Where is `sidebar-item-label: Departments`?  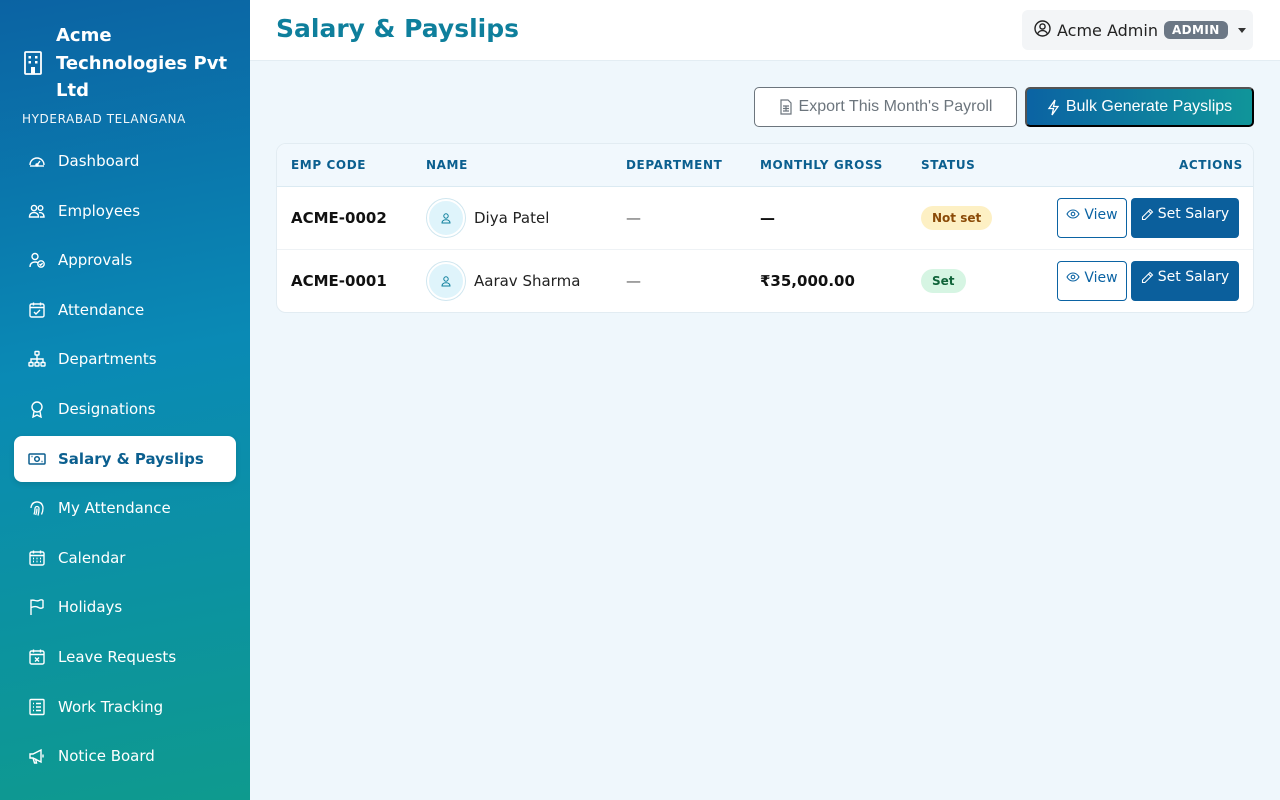 sidebar-item-label: Departments is located at coordinates (107, 359).